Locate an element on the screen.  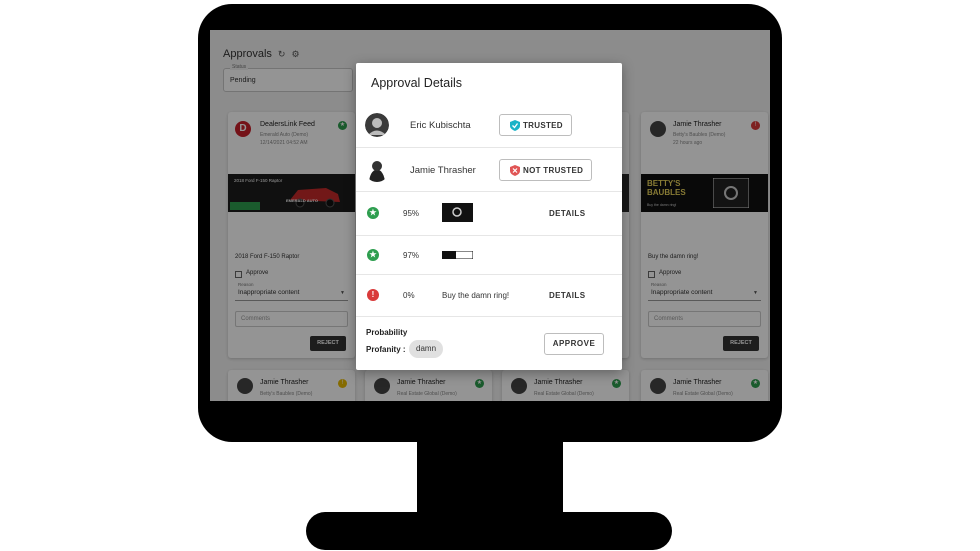
check-row-text: ! 0% Buy the damn ring! DETAILS is located at coordinates (489, 295).